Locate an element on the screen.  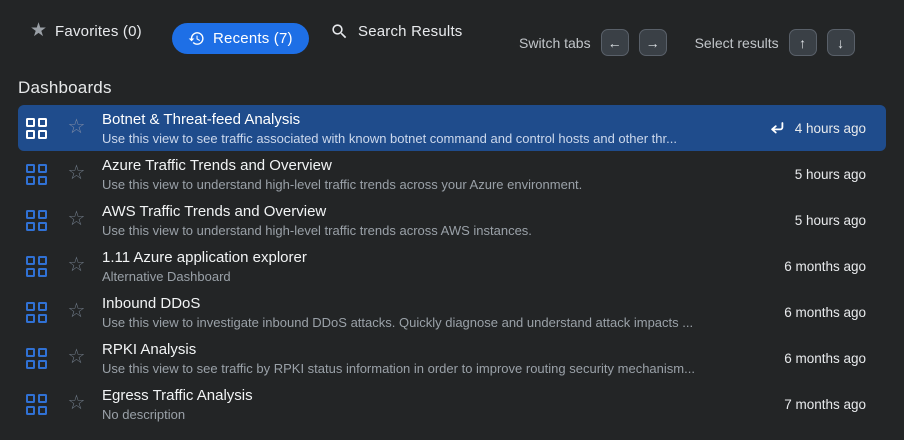
tab-favorites: ★ Favorites (0) is located at coordinates (86, 30).